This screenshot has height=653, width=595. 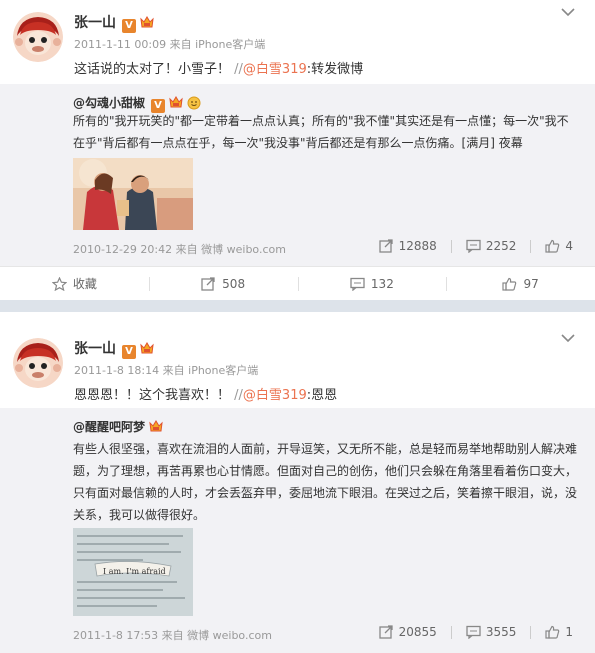 I want to click on post-meta: 2011-1-8 18:14 来自 iPhone客户端, so click(x=166, y=370).